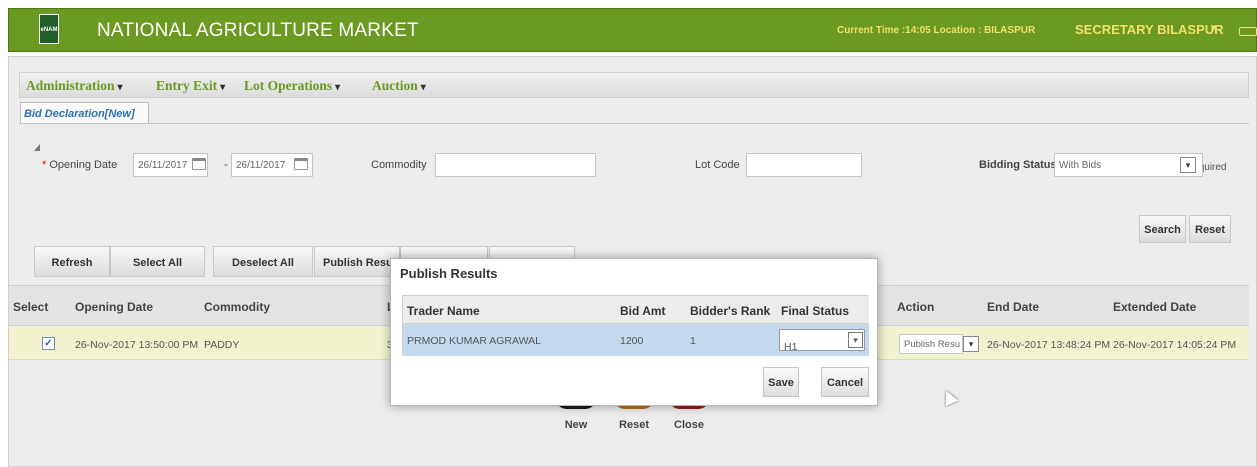  I want to click on col-select: Select, so click(30, 307).